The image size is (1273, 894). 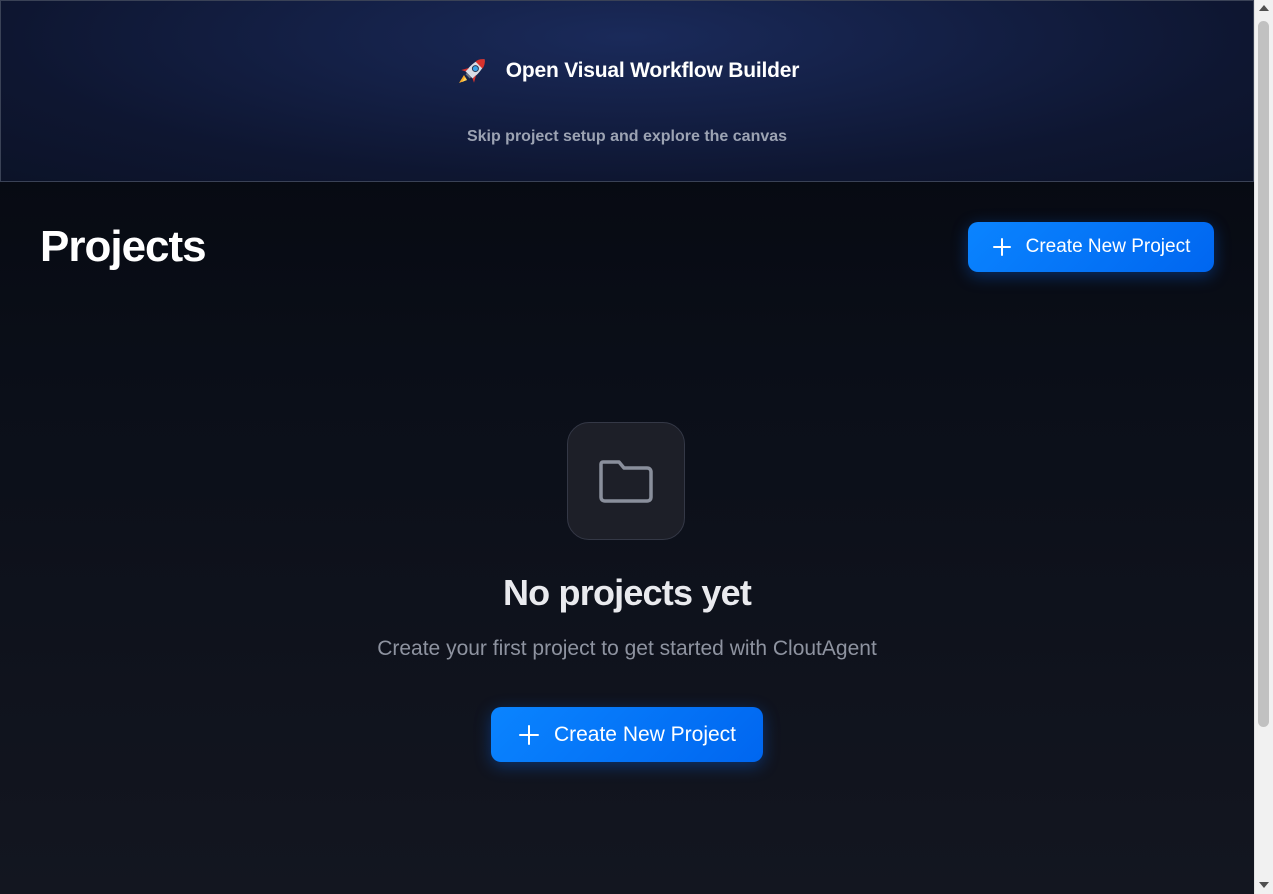 I want to click on banner-title: Open Visual Workflow Builder, so click(x=652, y=70).